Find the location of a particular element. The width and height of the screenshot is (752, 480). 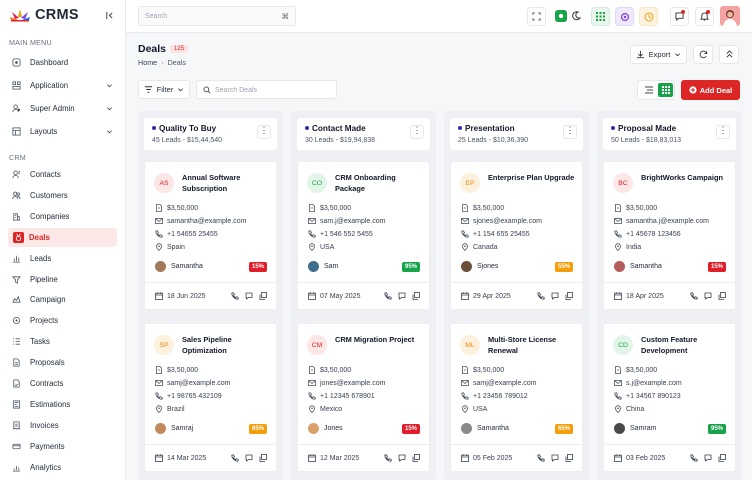

deals-search-input: Search Deals is located at coordinates (236, 90).